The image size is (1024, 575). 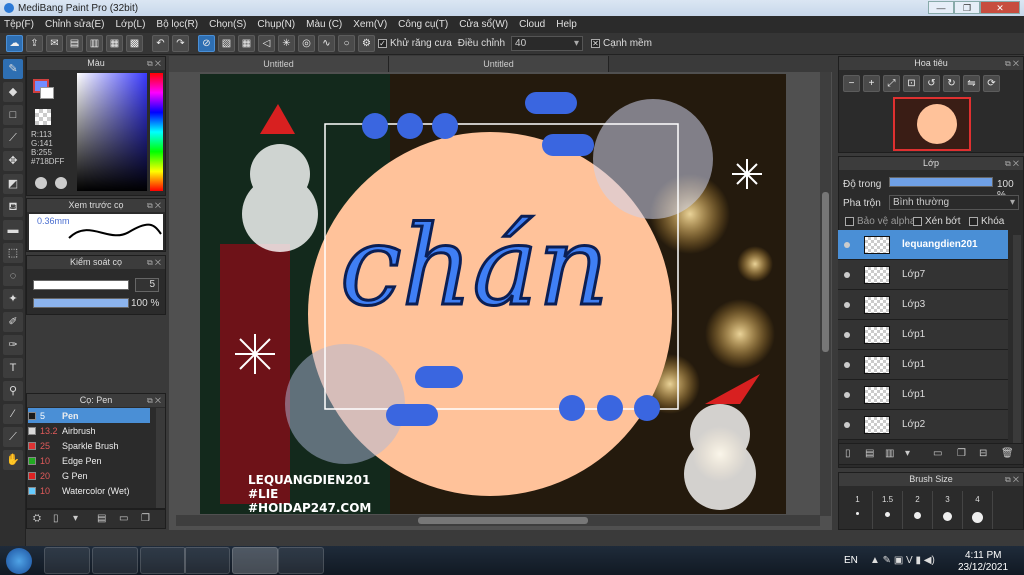 I want to click on rotate-left-icon: ↺, so click(x=931, y=83).